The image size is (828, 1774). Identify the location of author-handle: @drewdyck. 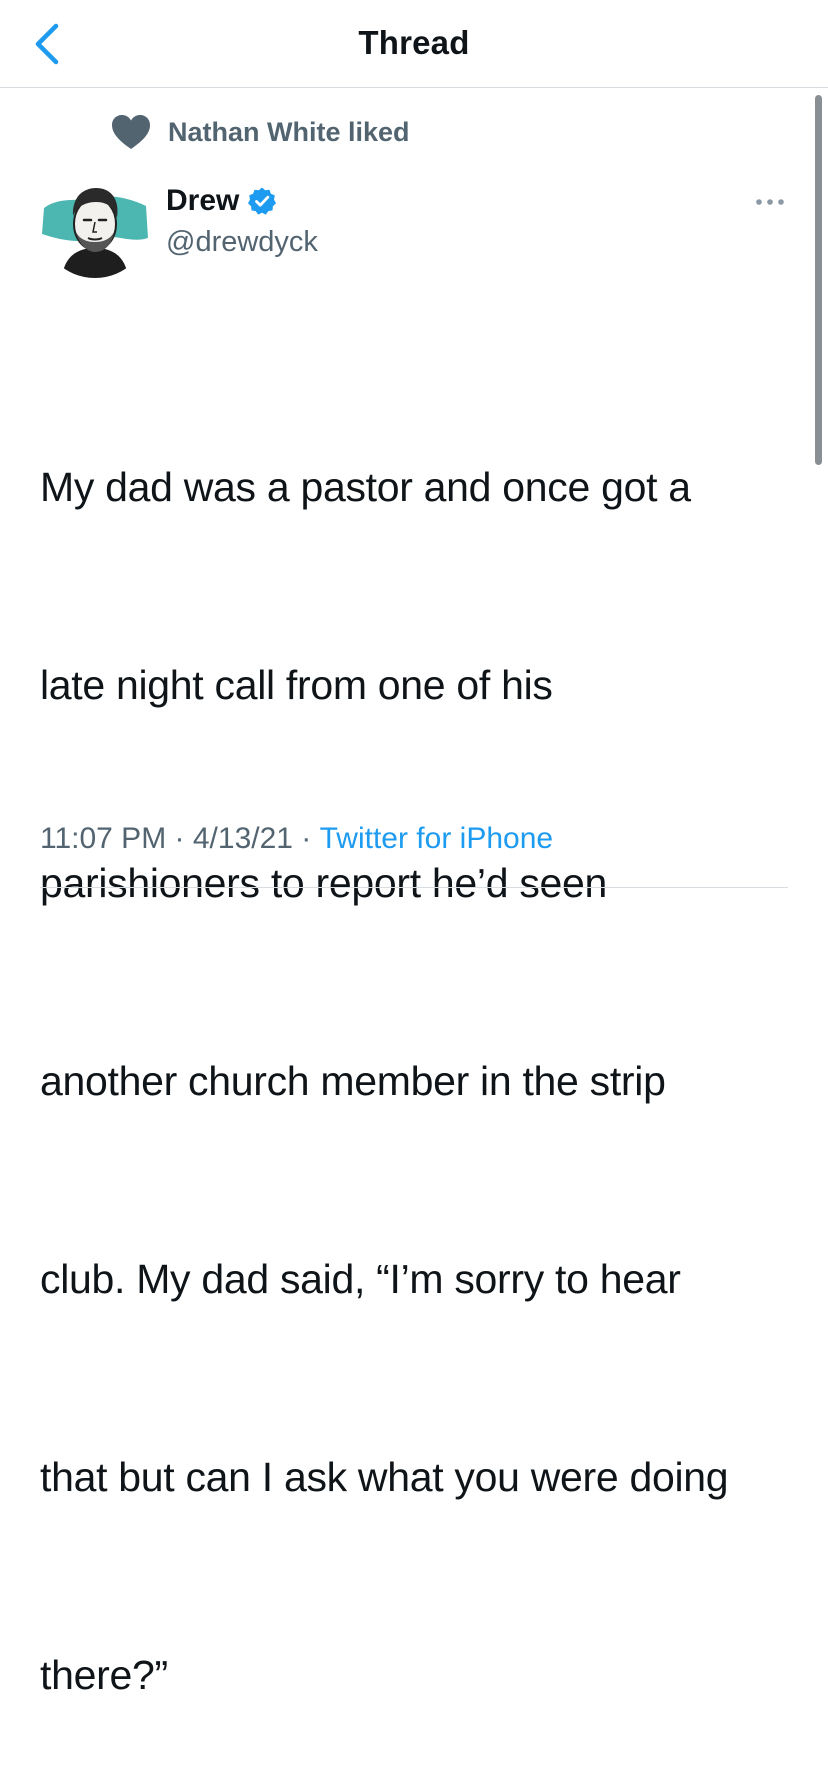
(242, 242).